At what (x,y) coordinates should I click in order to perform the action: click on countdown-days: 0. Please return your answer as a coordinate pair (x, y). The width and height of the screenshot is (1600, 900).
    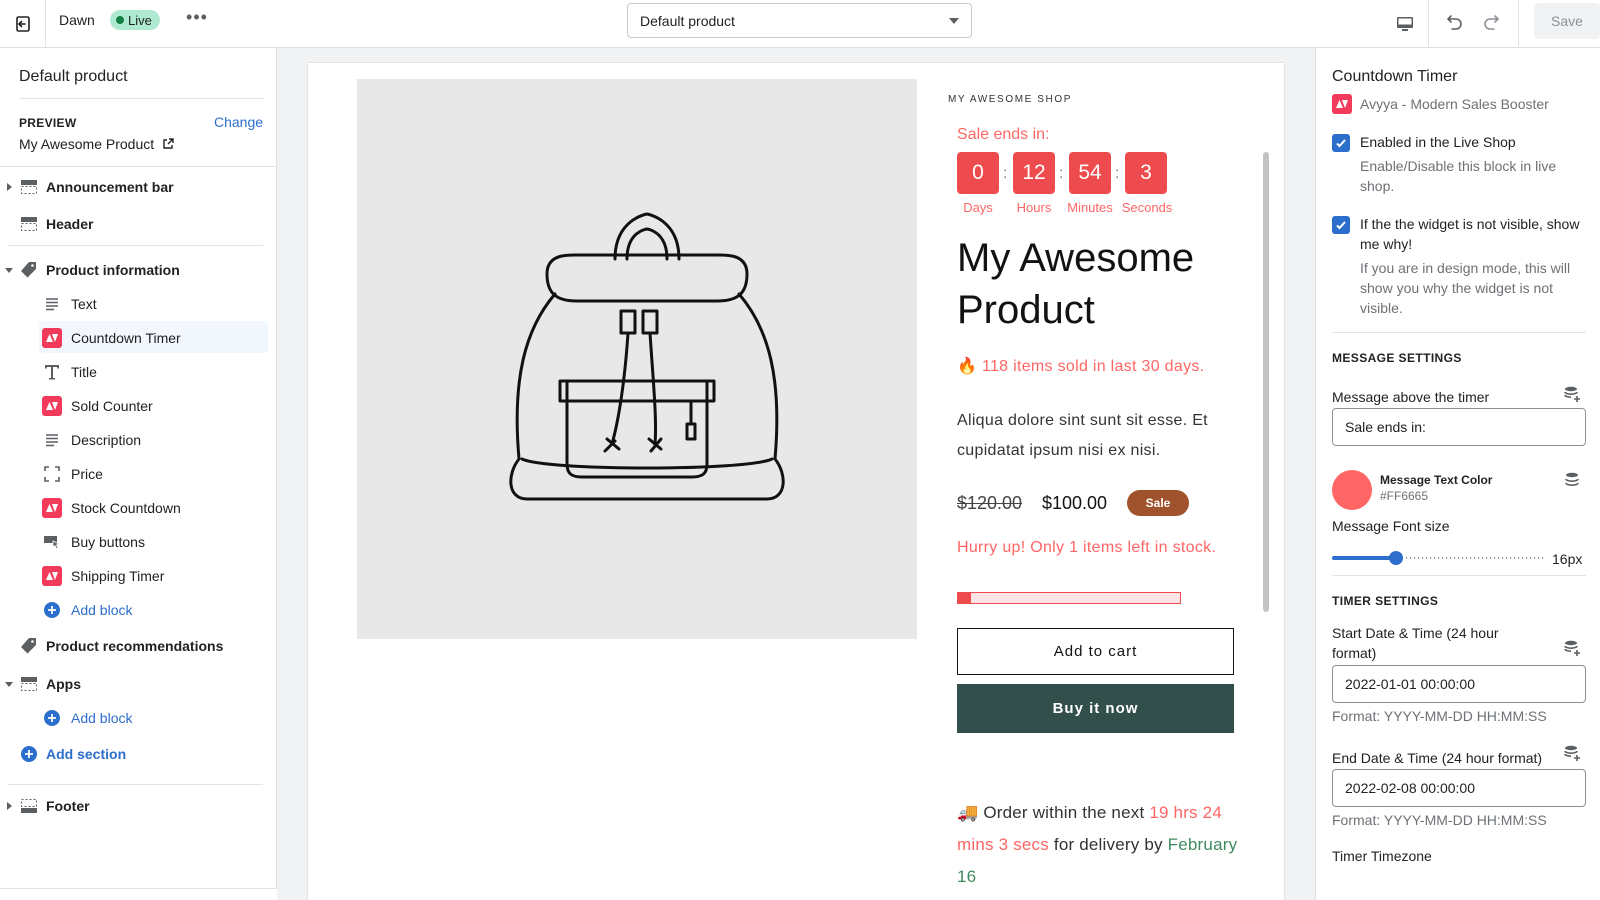
    Looking at the image, I should click on (978, 173).